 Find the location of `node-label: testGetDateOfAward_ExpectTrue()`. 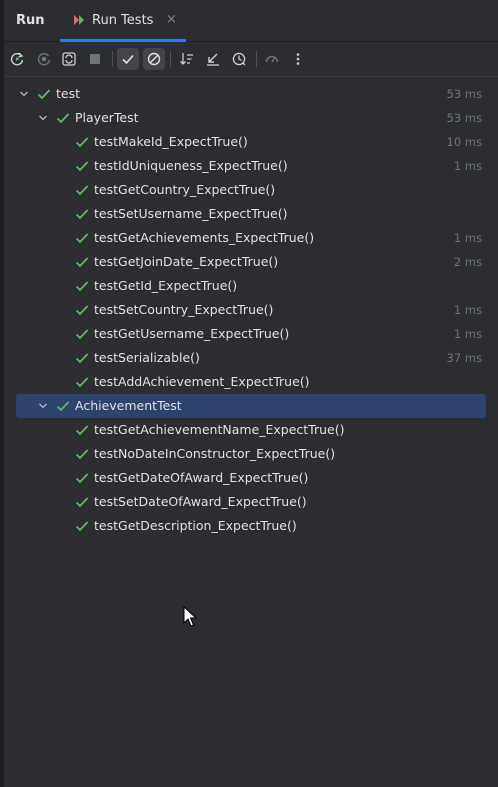

node-label: testGetDateOfAward_ExpectTrue() is located at coordinates (201, 477).